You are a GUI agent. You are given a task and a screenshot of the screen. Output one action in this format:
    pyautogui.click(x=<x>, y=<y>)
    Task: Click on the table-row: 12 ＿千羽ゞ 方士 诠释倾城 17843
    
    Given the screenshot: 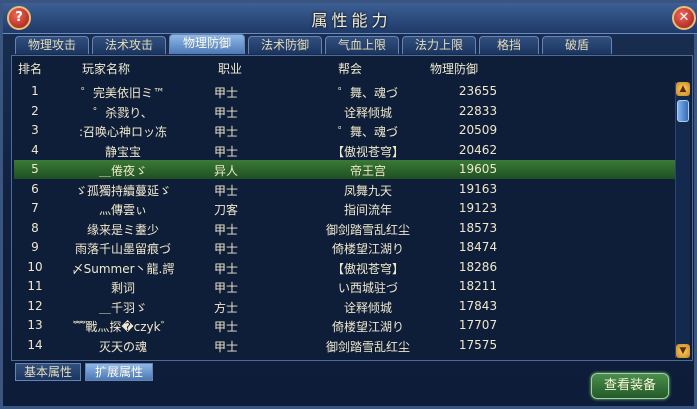 What is the action you would take?
    pyautogui.click(x=345, y=306)
    